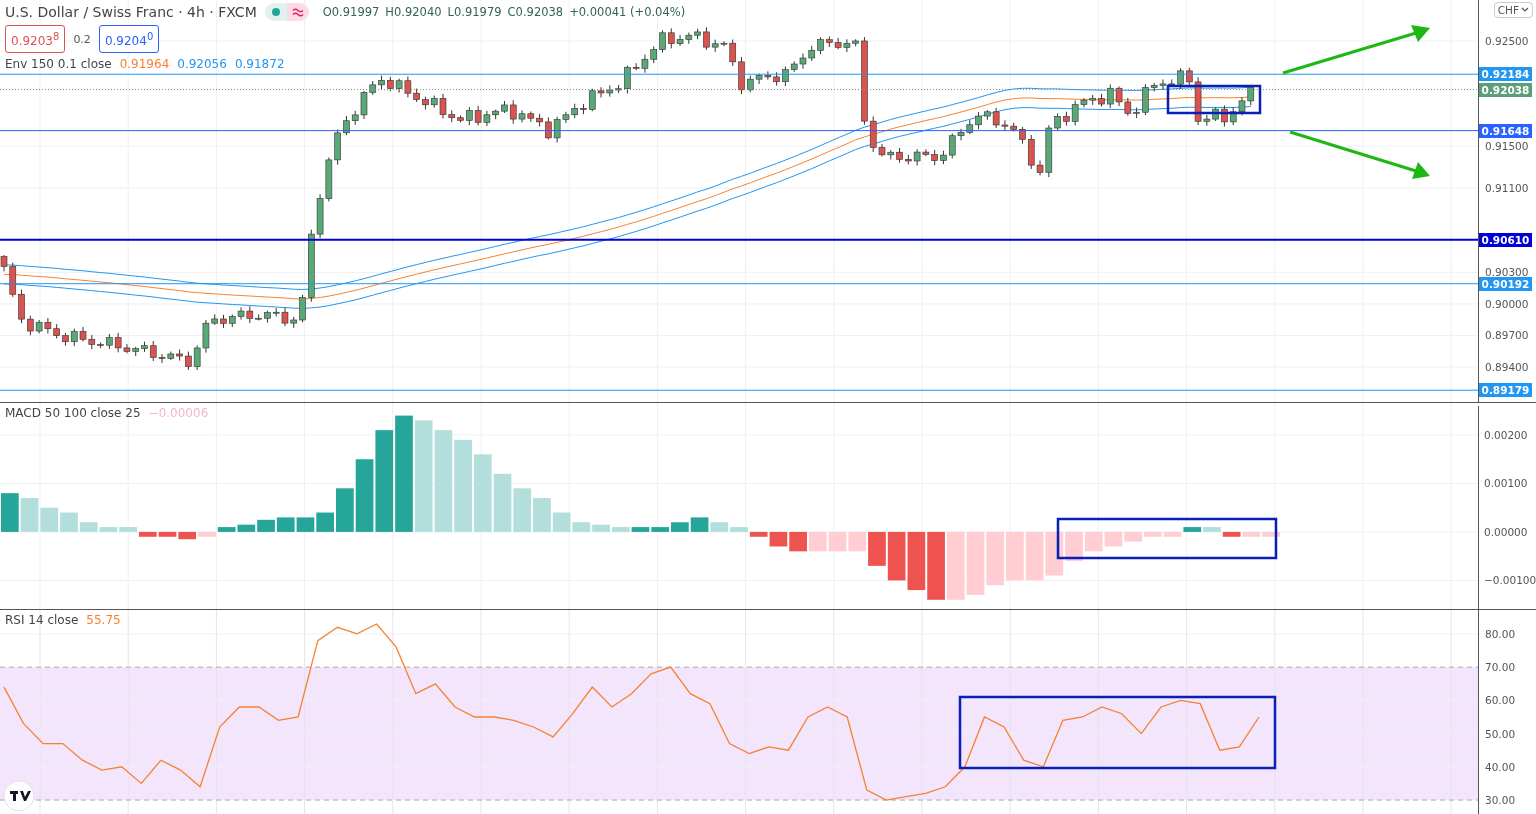 This screenshot has width=1536, height=814. Describe the element at coordinates (327, 12) in the screenshot. I see `ohlc-label: O` at that location.